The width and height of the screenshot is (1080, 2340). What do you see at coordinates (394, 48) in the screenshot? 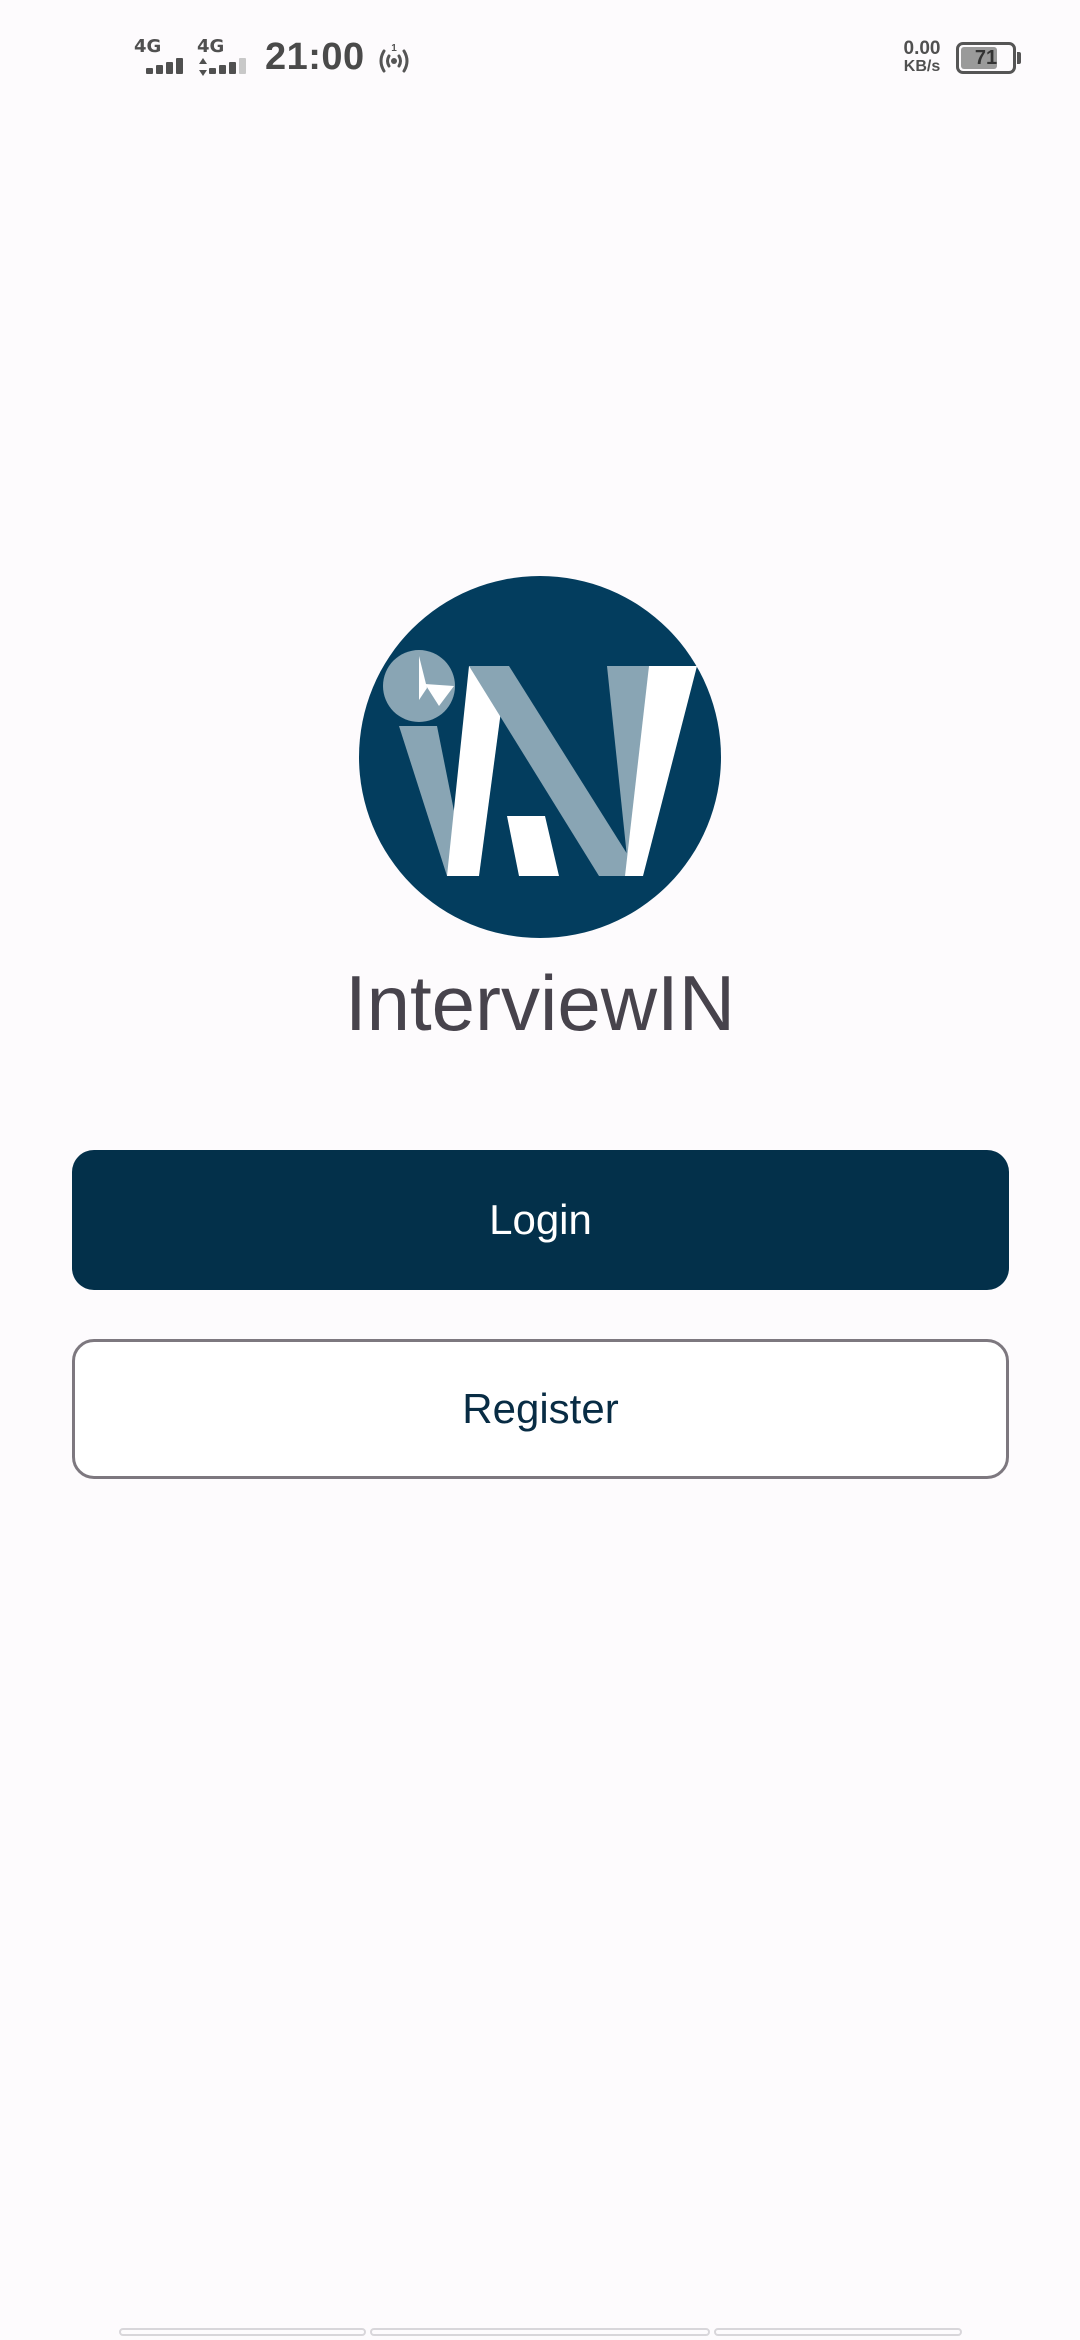
I see `hotspot-badge: 1` at bounding box center [394, 48].